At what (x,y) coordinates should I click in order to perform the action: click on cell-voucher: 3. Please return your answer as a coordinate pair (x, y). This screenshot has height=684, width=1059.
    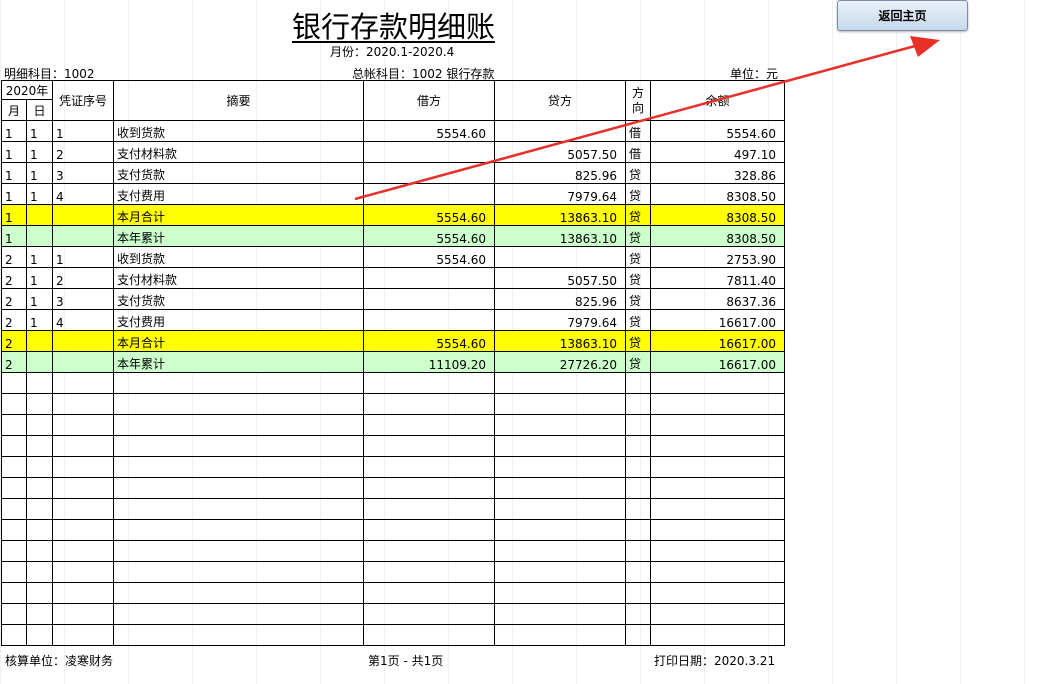
    Looking at the image, I should click on (83, 173).